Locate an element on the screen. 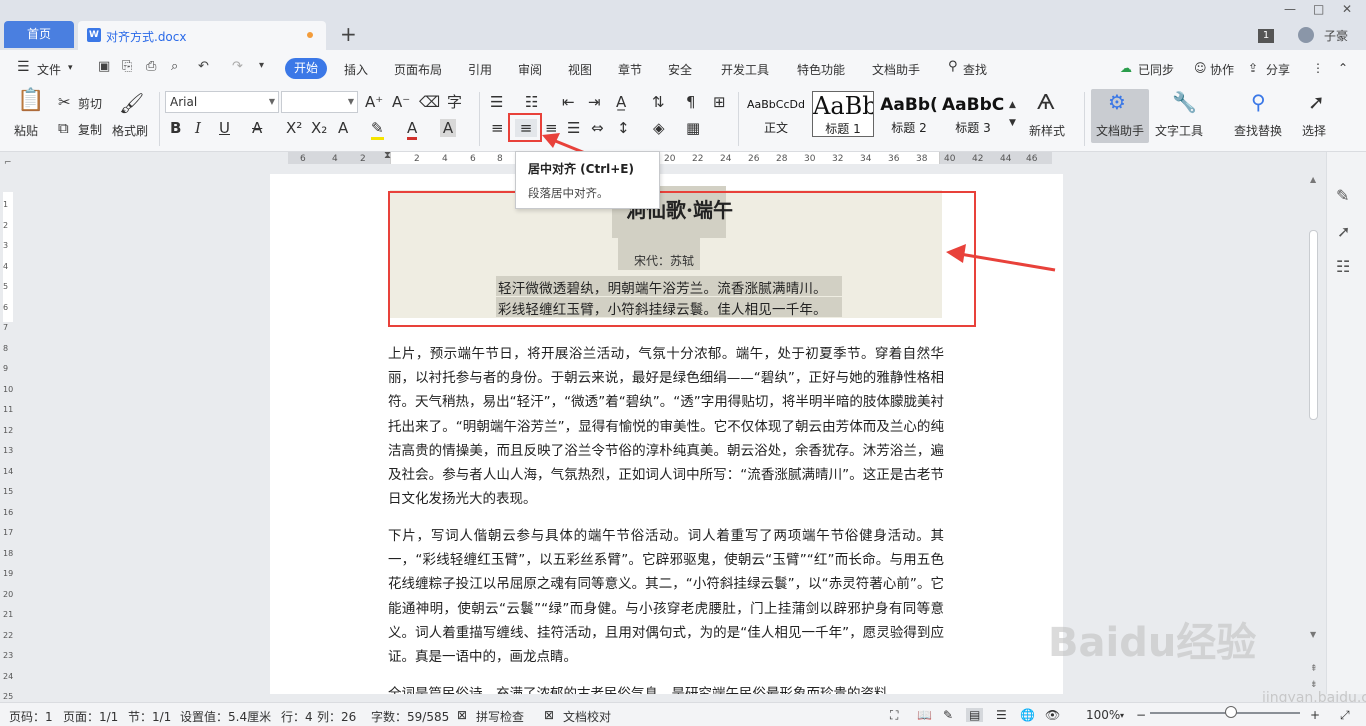 The width and height of the screenshot is (1366, 726). tooltip: 居中对齐 (Ctrl+E) 段落居中对齐。 is located at coordinates (587, 180).